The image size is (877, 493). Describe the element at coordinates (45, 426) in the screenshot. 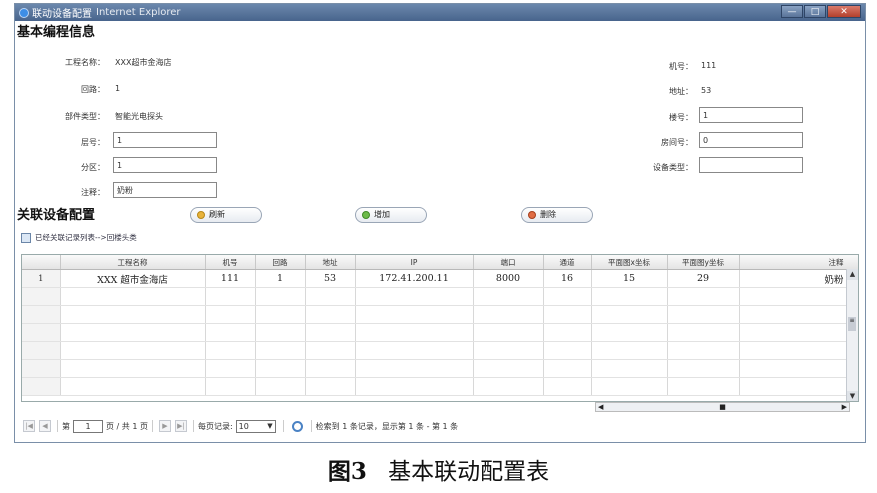

I see `prev-page-icon: ◀` at that location.